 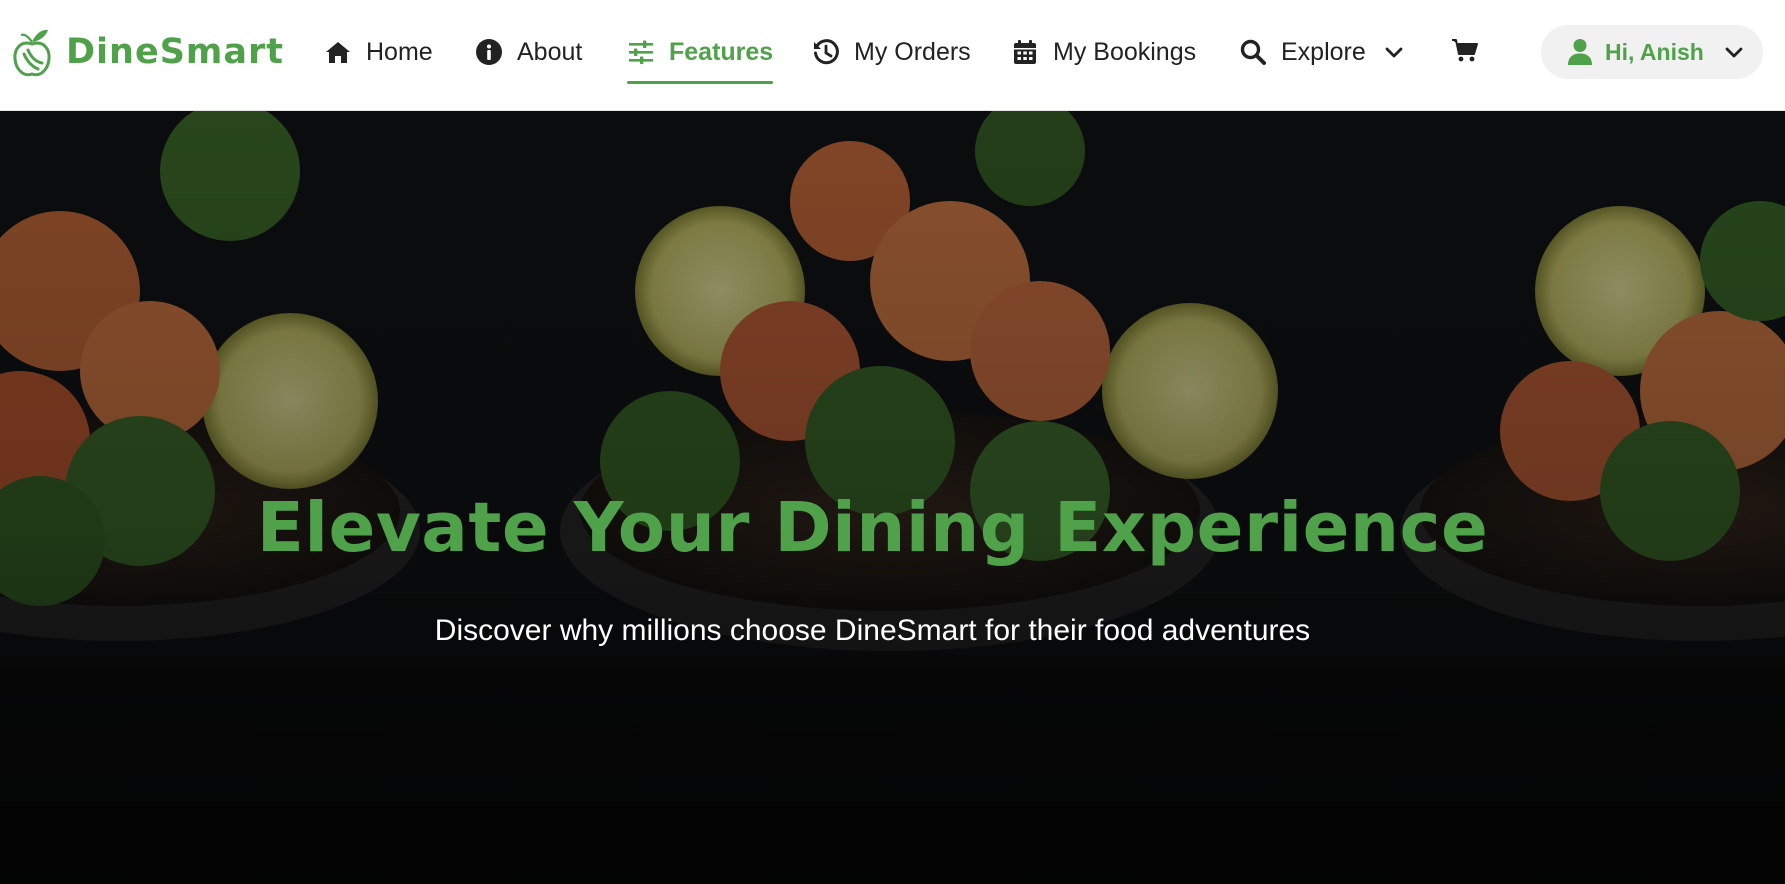 I want to click on brand-logo-icon, so click(x=32, y=52).